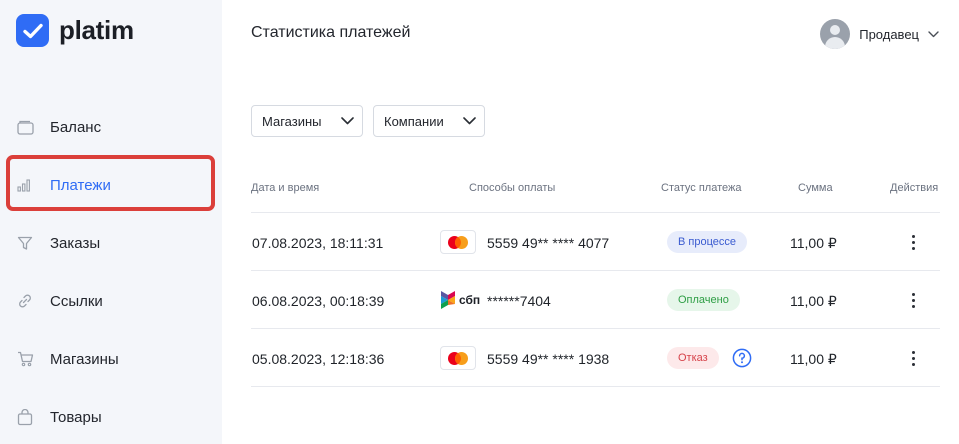  Describe the element at coordinates (76, 417) in the screenshot. I see `sidebar-item-label: Товары` at that location.